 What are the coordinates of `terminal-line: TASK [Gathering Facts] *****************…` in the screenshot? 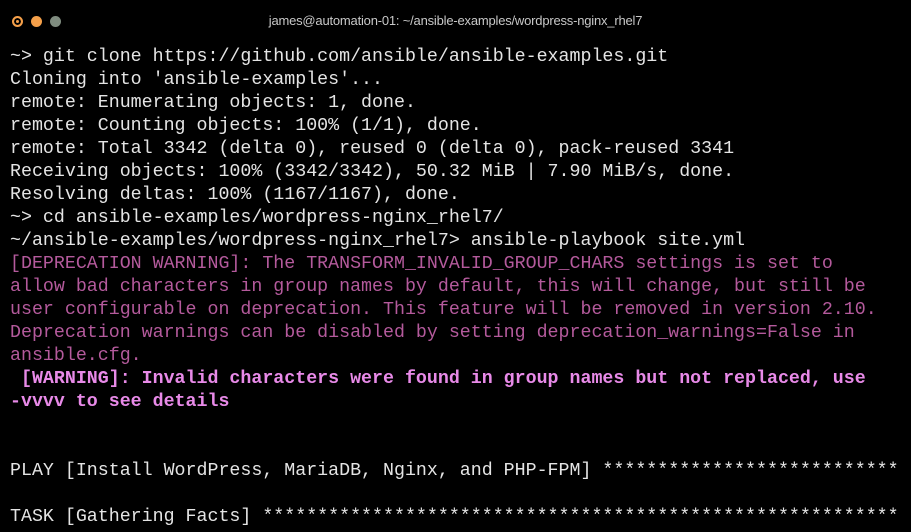 It's located at (454, 517).